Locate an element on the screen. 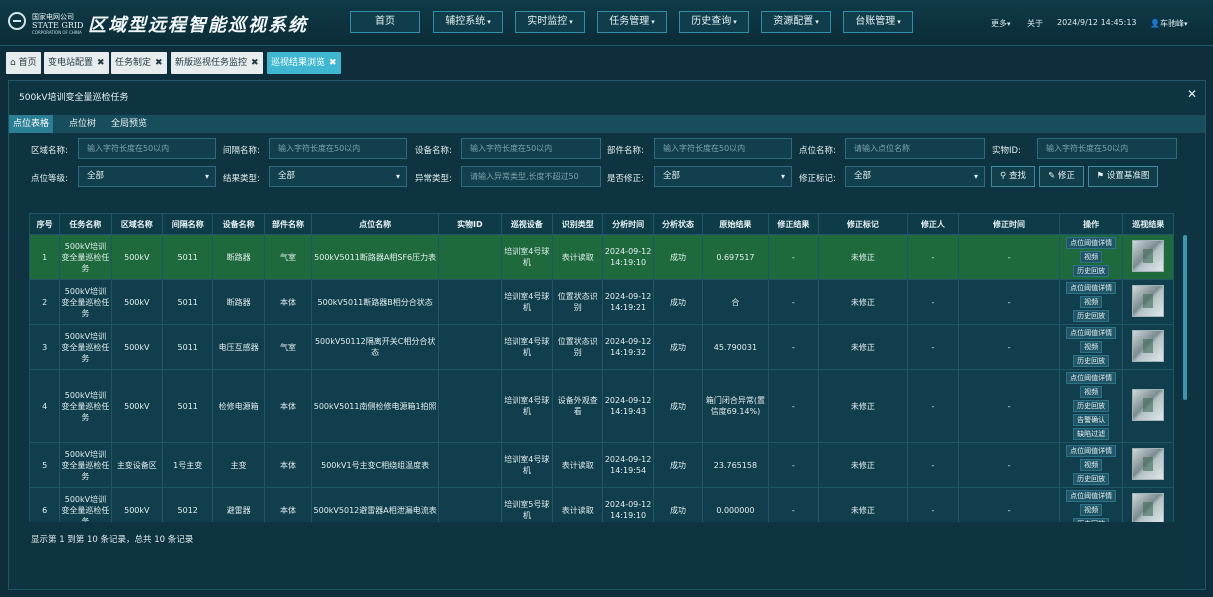 The image size is (1213, 597). alarm-confirm-button: 告警确认 is located at coordinates (1091, 420).